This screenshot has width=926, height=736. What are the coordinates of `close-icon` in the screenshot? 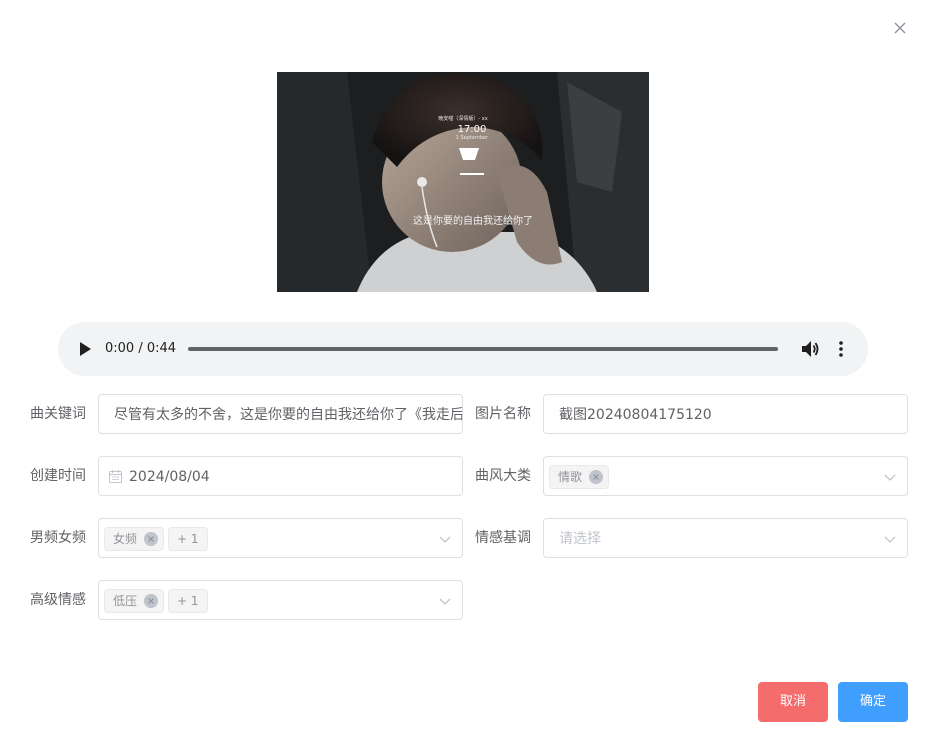 It's located at (900, 29).